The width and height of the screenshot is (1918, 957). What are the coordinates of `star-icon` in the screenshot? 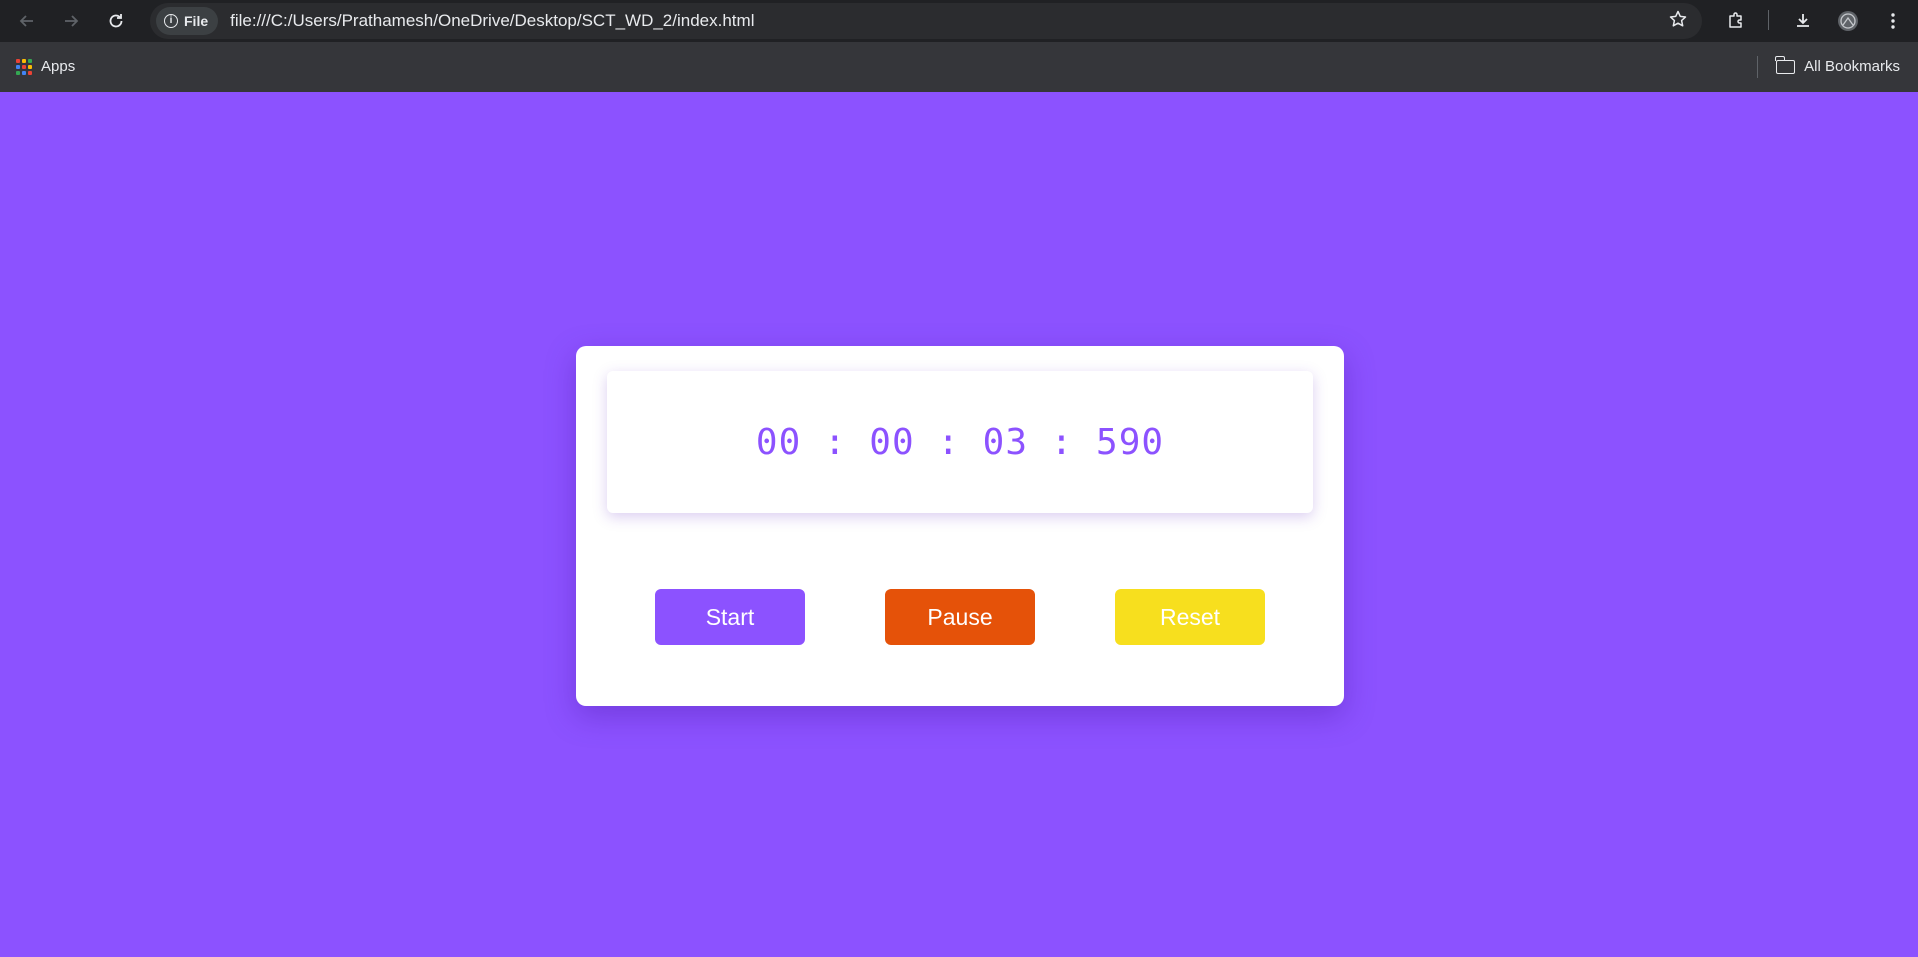 It's located at (1678, 22).